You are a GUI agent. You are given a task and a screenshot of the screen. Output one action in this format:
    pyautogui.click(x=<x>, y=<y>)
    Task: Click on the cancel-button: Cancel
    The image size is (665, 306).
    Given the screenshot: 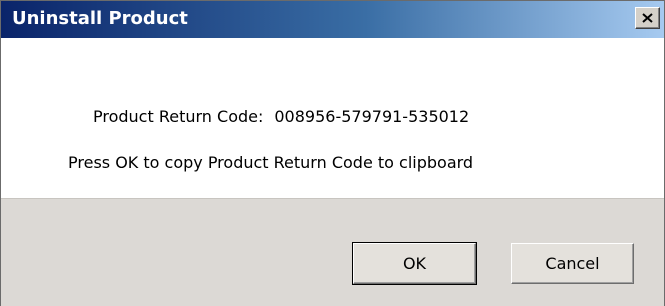 What is the action you would take?
    pyautogui.click(x=572, y=263)
    